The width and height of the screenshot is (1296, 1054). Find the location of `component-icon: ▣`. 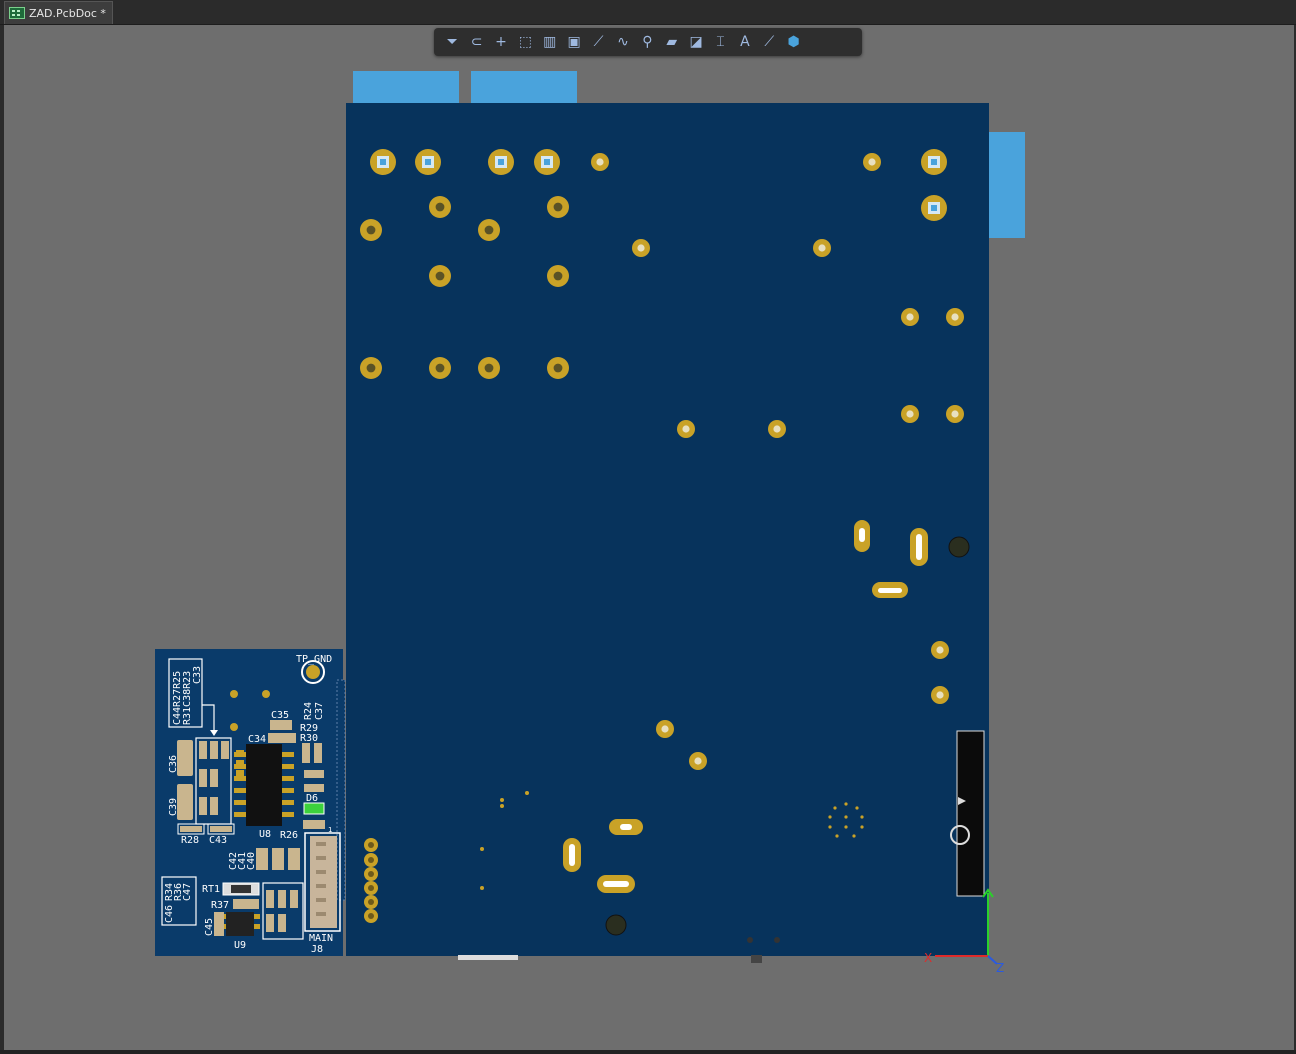

component-icon: ▣ is located at coordinates (574, 42).